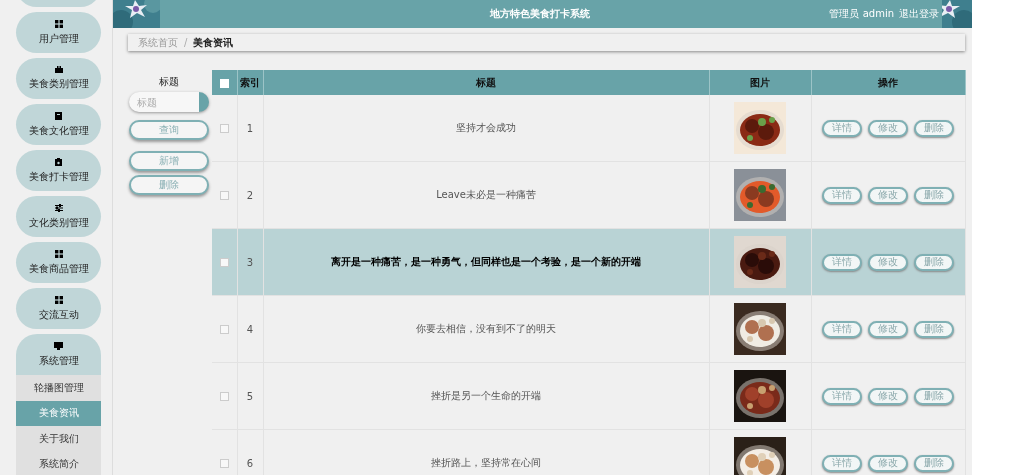  What do you see at coordinates (486, 462) in the screenshot?
I see `table-cell: 挫折路上，坚持常在心间` at bounding box center [486, 462].